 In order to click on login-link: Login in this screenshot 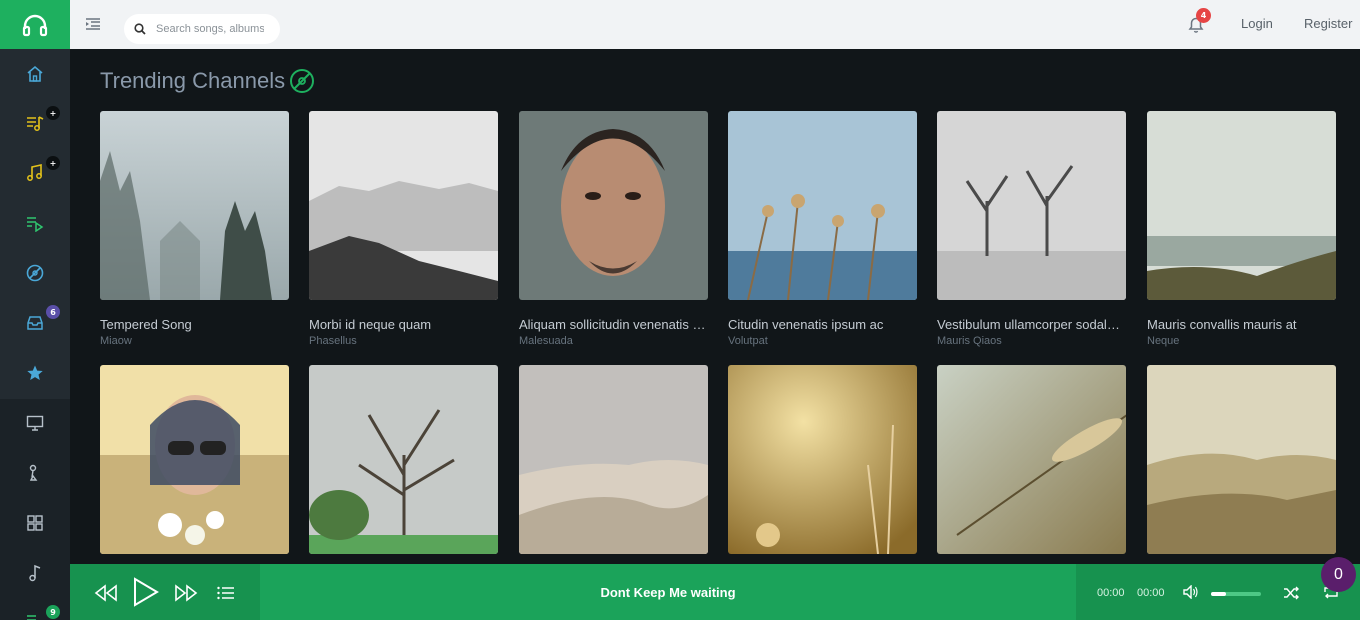, I will do `click(1257, 23)`.